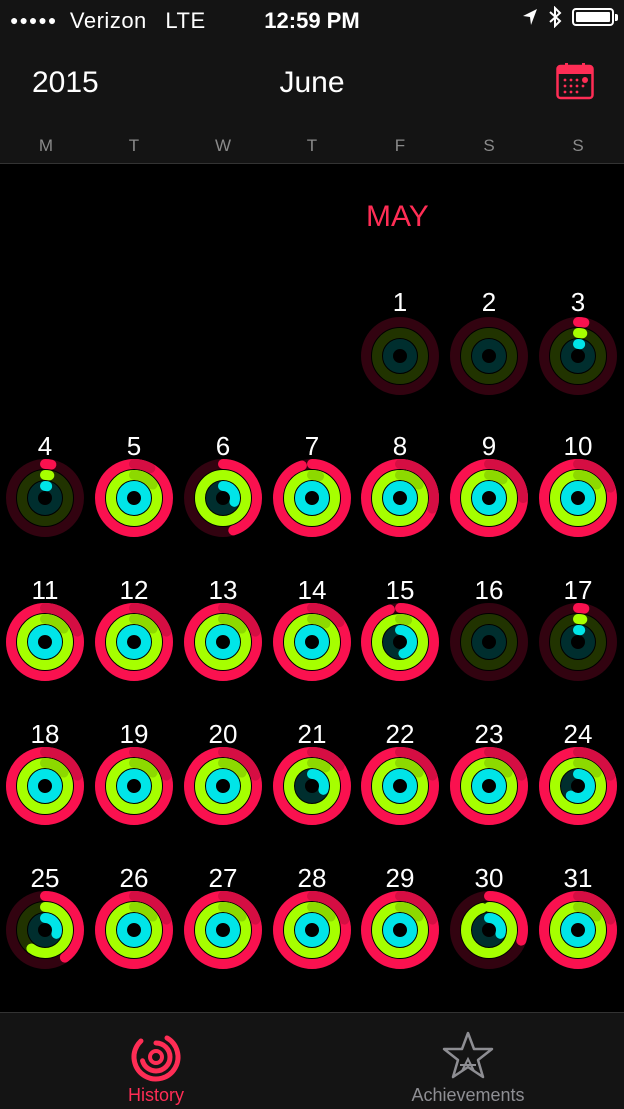 The image size is (624, 1109). I want to click on status-right, so click(570, 17).